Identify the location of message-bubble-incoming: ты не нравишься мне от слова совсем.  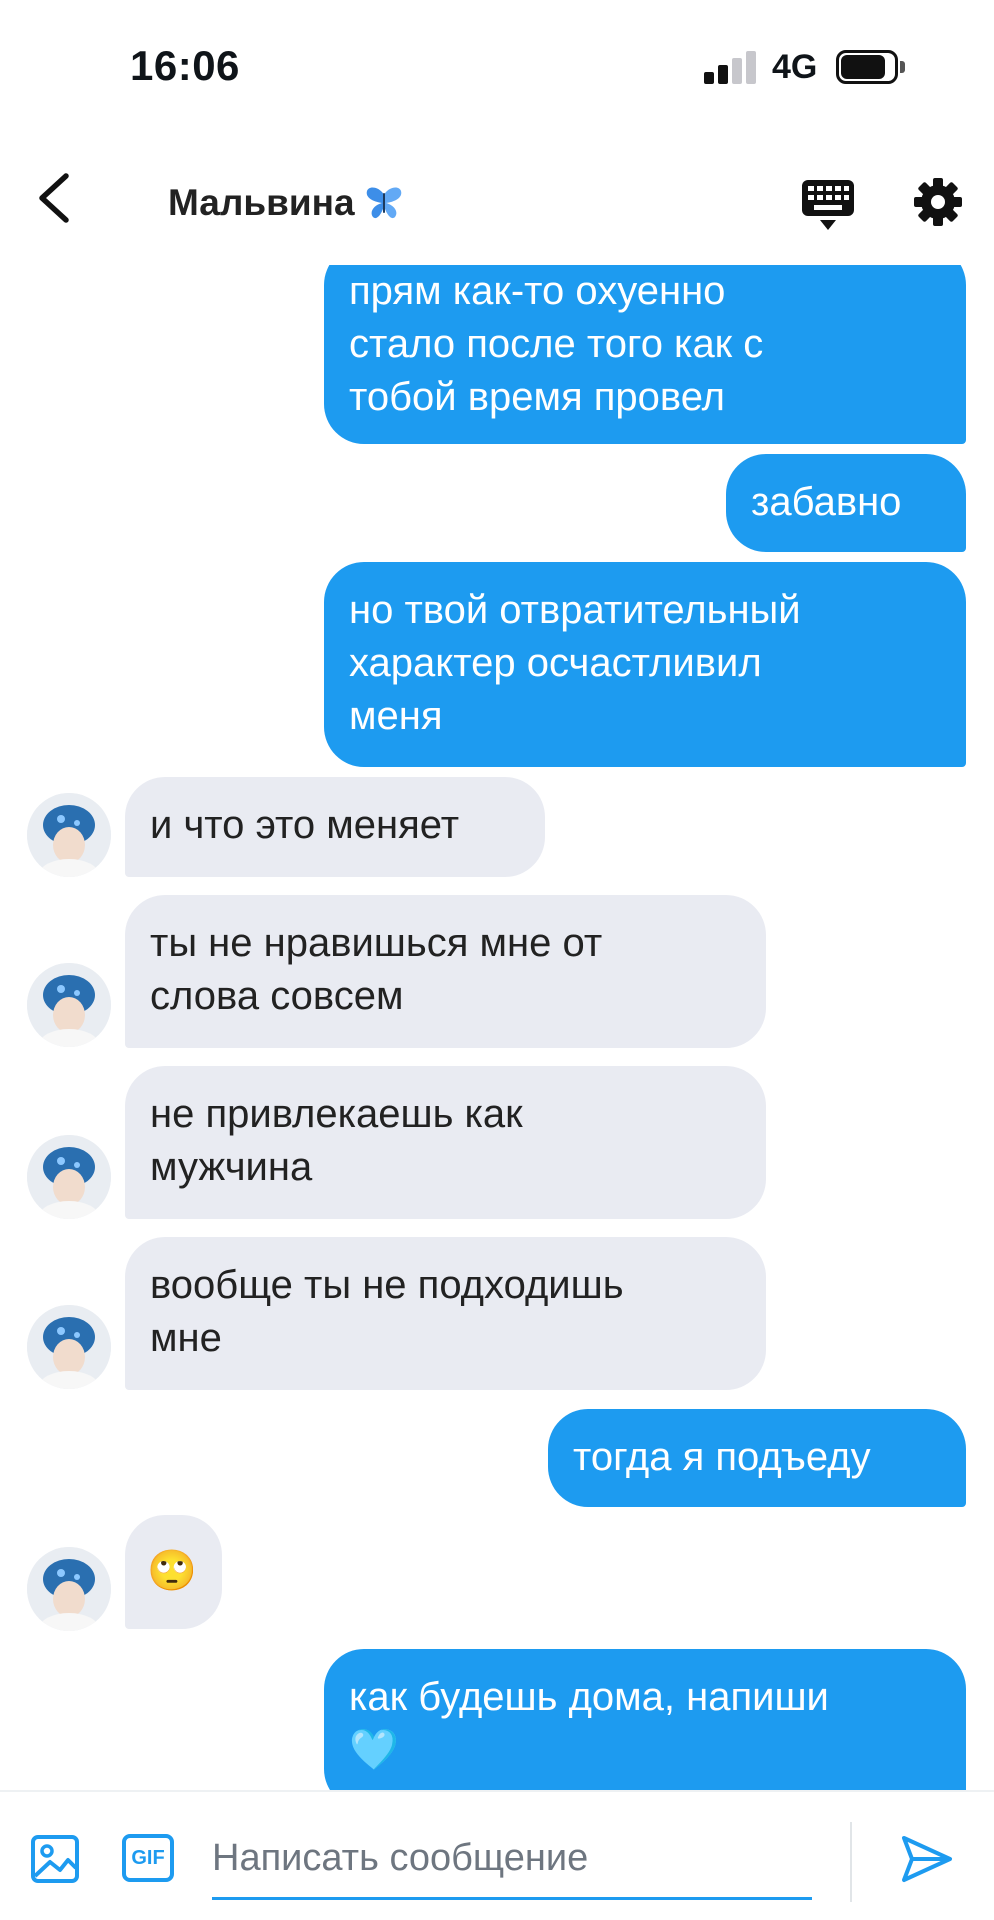
(445, 971).